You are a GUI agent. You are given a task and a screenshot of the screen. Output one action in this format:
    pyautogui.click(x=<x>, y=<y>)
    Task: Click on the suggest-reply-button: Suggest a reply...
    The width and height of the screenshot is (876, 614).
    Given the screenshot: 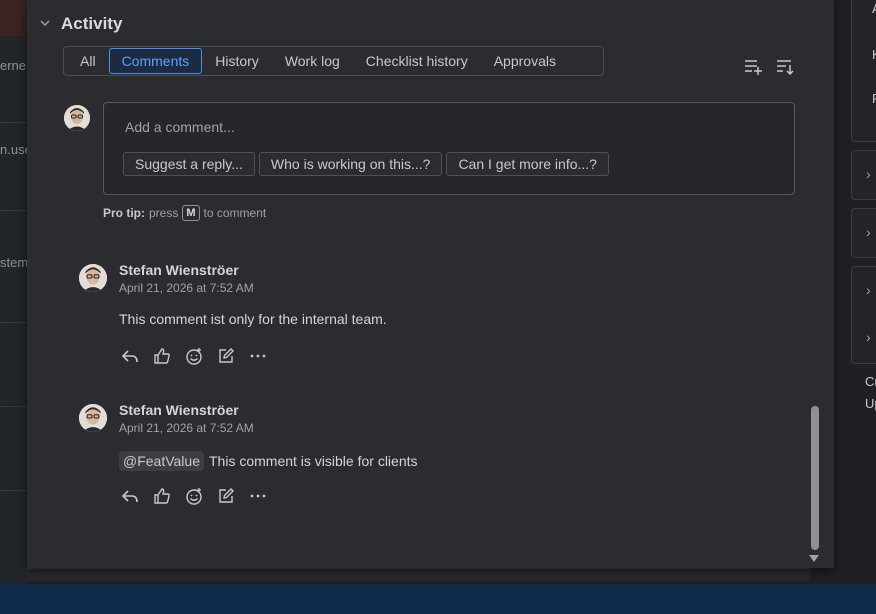 What is the action you would take?
    pyautogui.click(x=189, y=164)
    